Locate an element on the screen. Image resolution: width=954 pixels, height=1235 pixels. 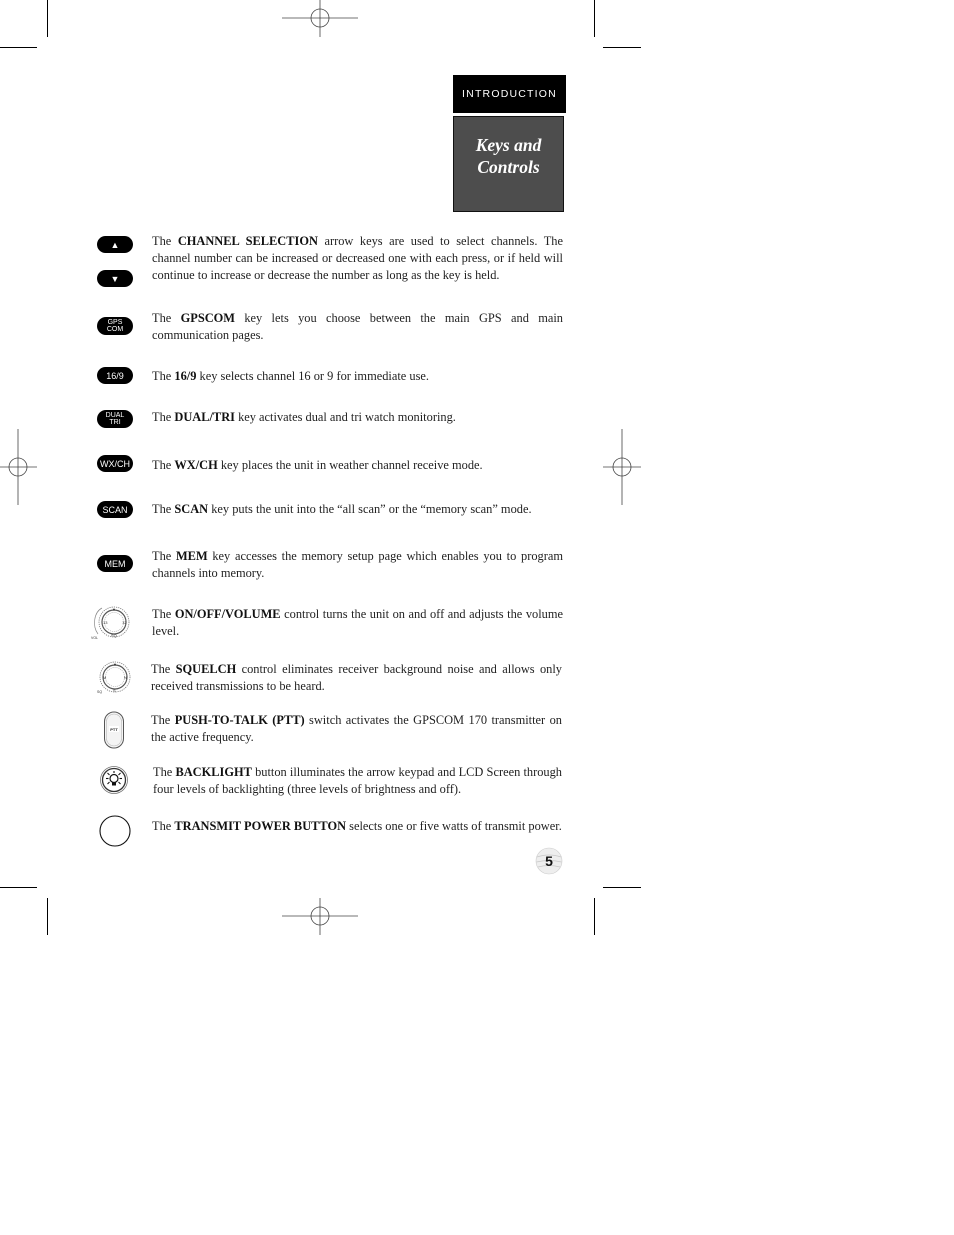
16-9-key-icon: 16/9 is located at coordinates (115, 375).